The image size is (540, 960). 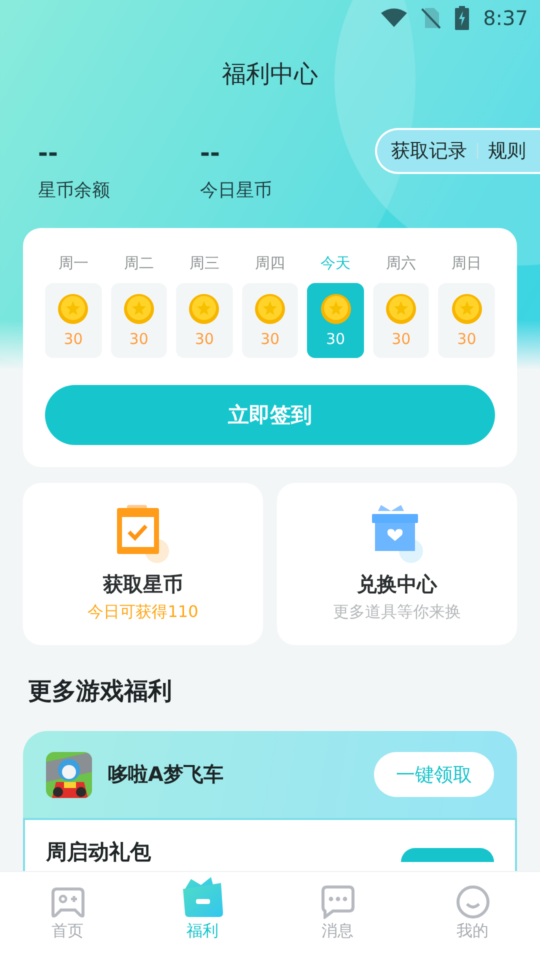 I want to click on battery-icon, so click(x=462, y=18).